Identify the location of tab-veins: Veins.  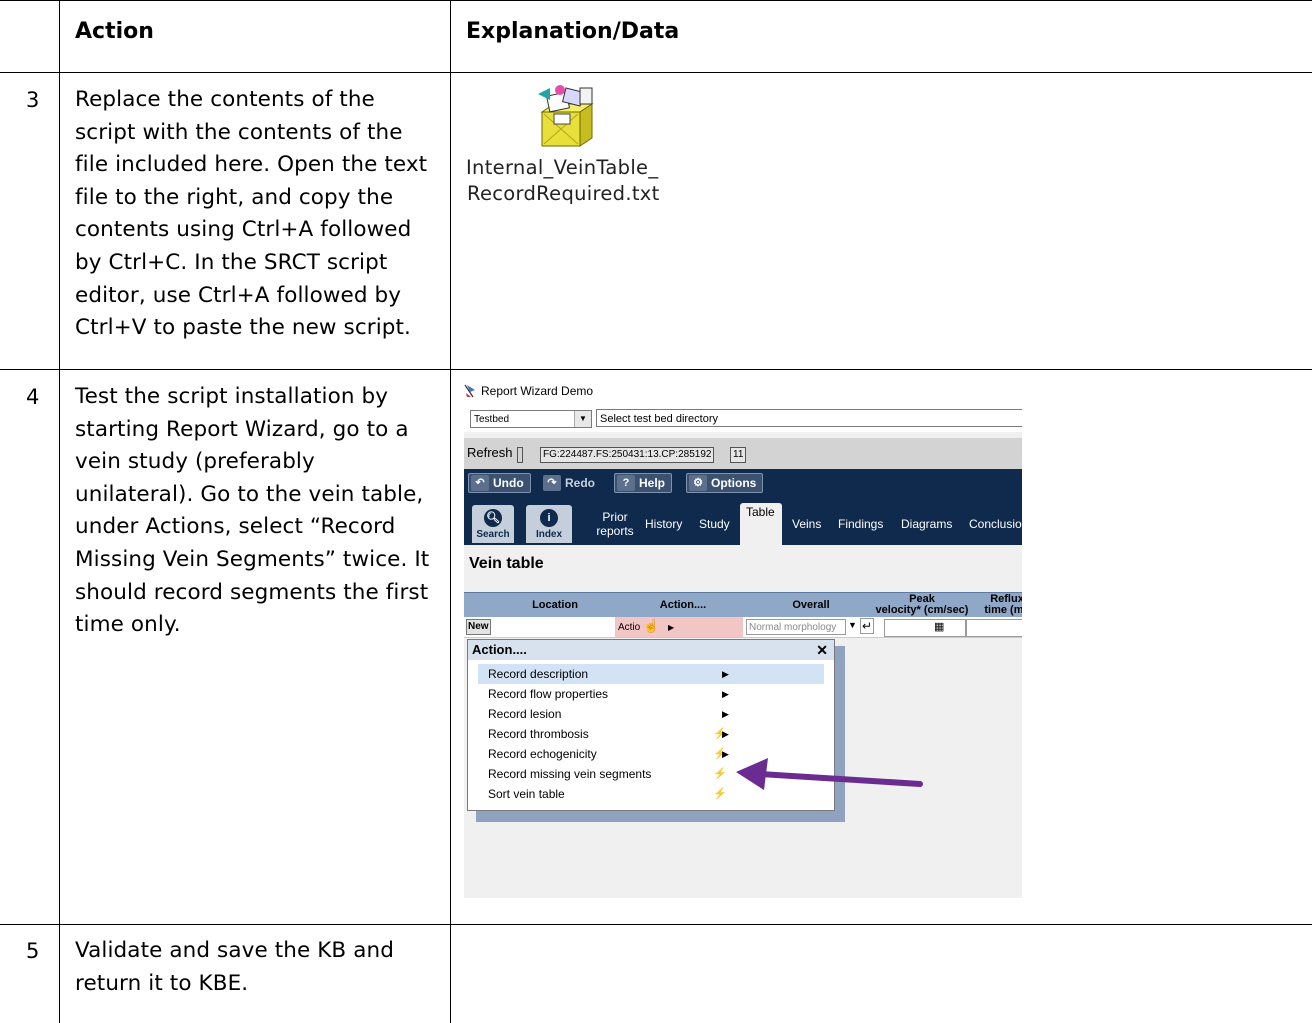
(806, 524).